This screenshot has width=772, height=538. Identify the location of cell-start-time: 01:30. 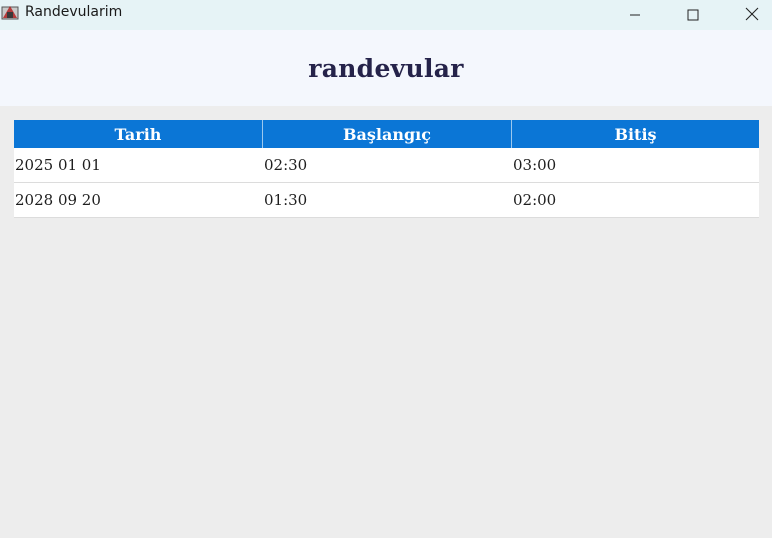
(387, 200).